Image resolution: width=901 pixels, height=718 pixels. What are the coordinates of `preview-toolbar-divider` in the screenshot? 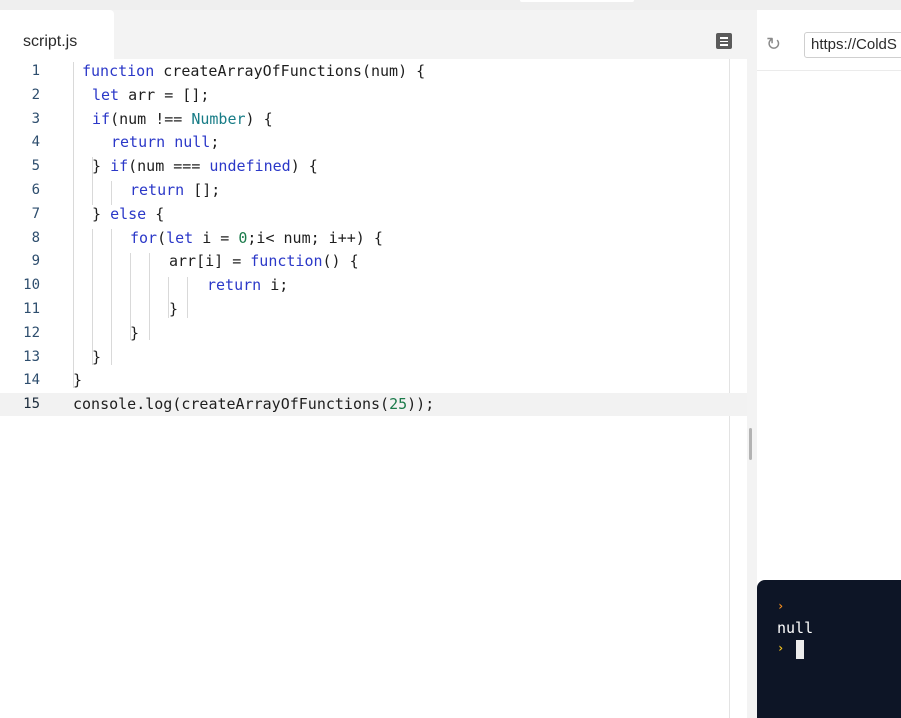 It's located at (829, 70).